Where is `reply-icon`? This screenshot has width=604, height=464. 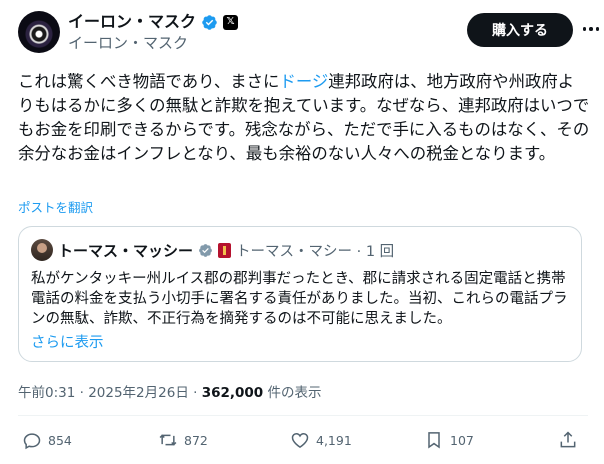 reply-icon is located at coordinates (32, 441).